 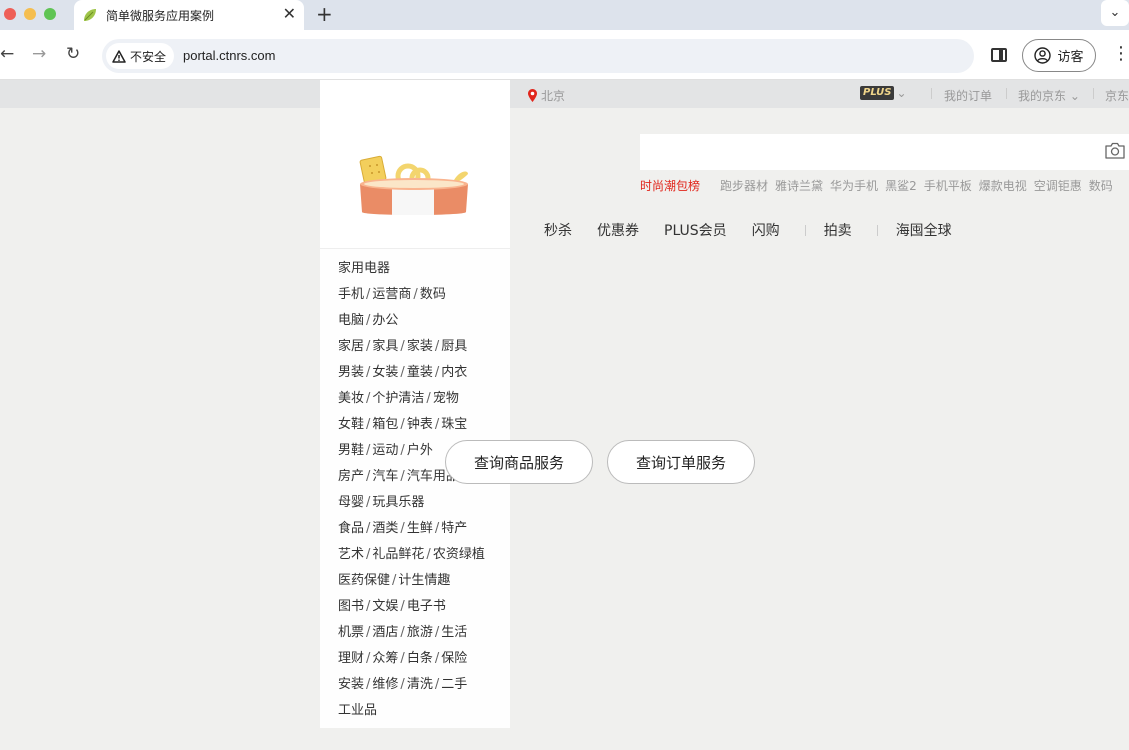 I want to click on category-link: 玩具乐器, so click(x=398, y=502).